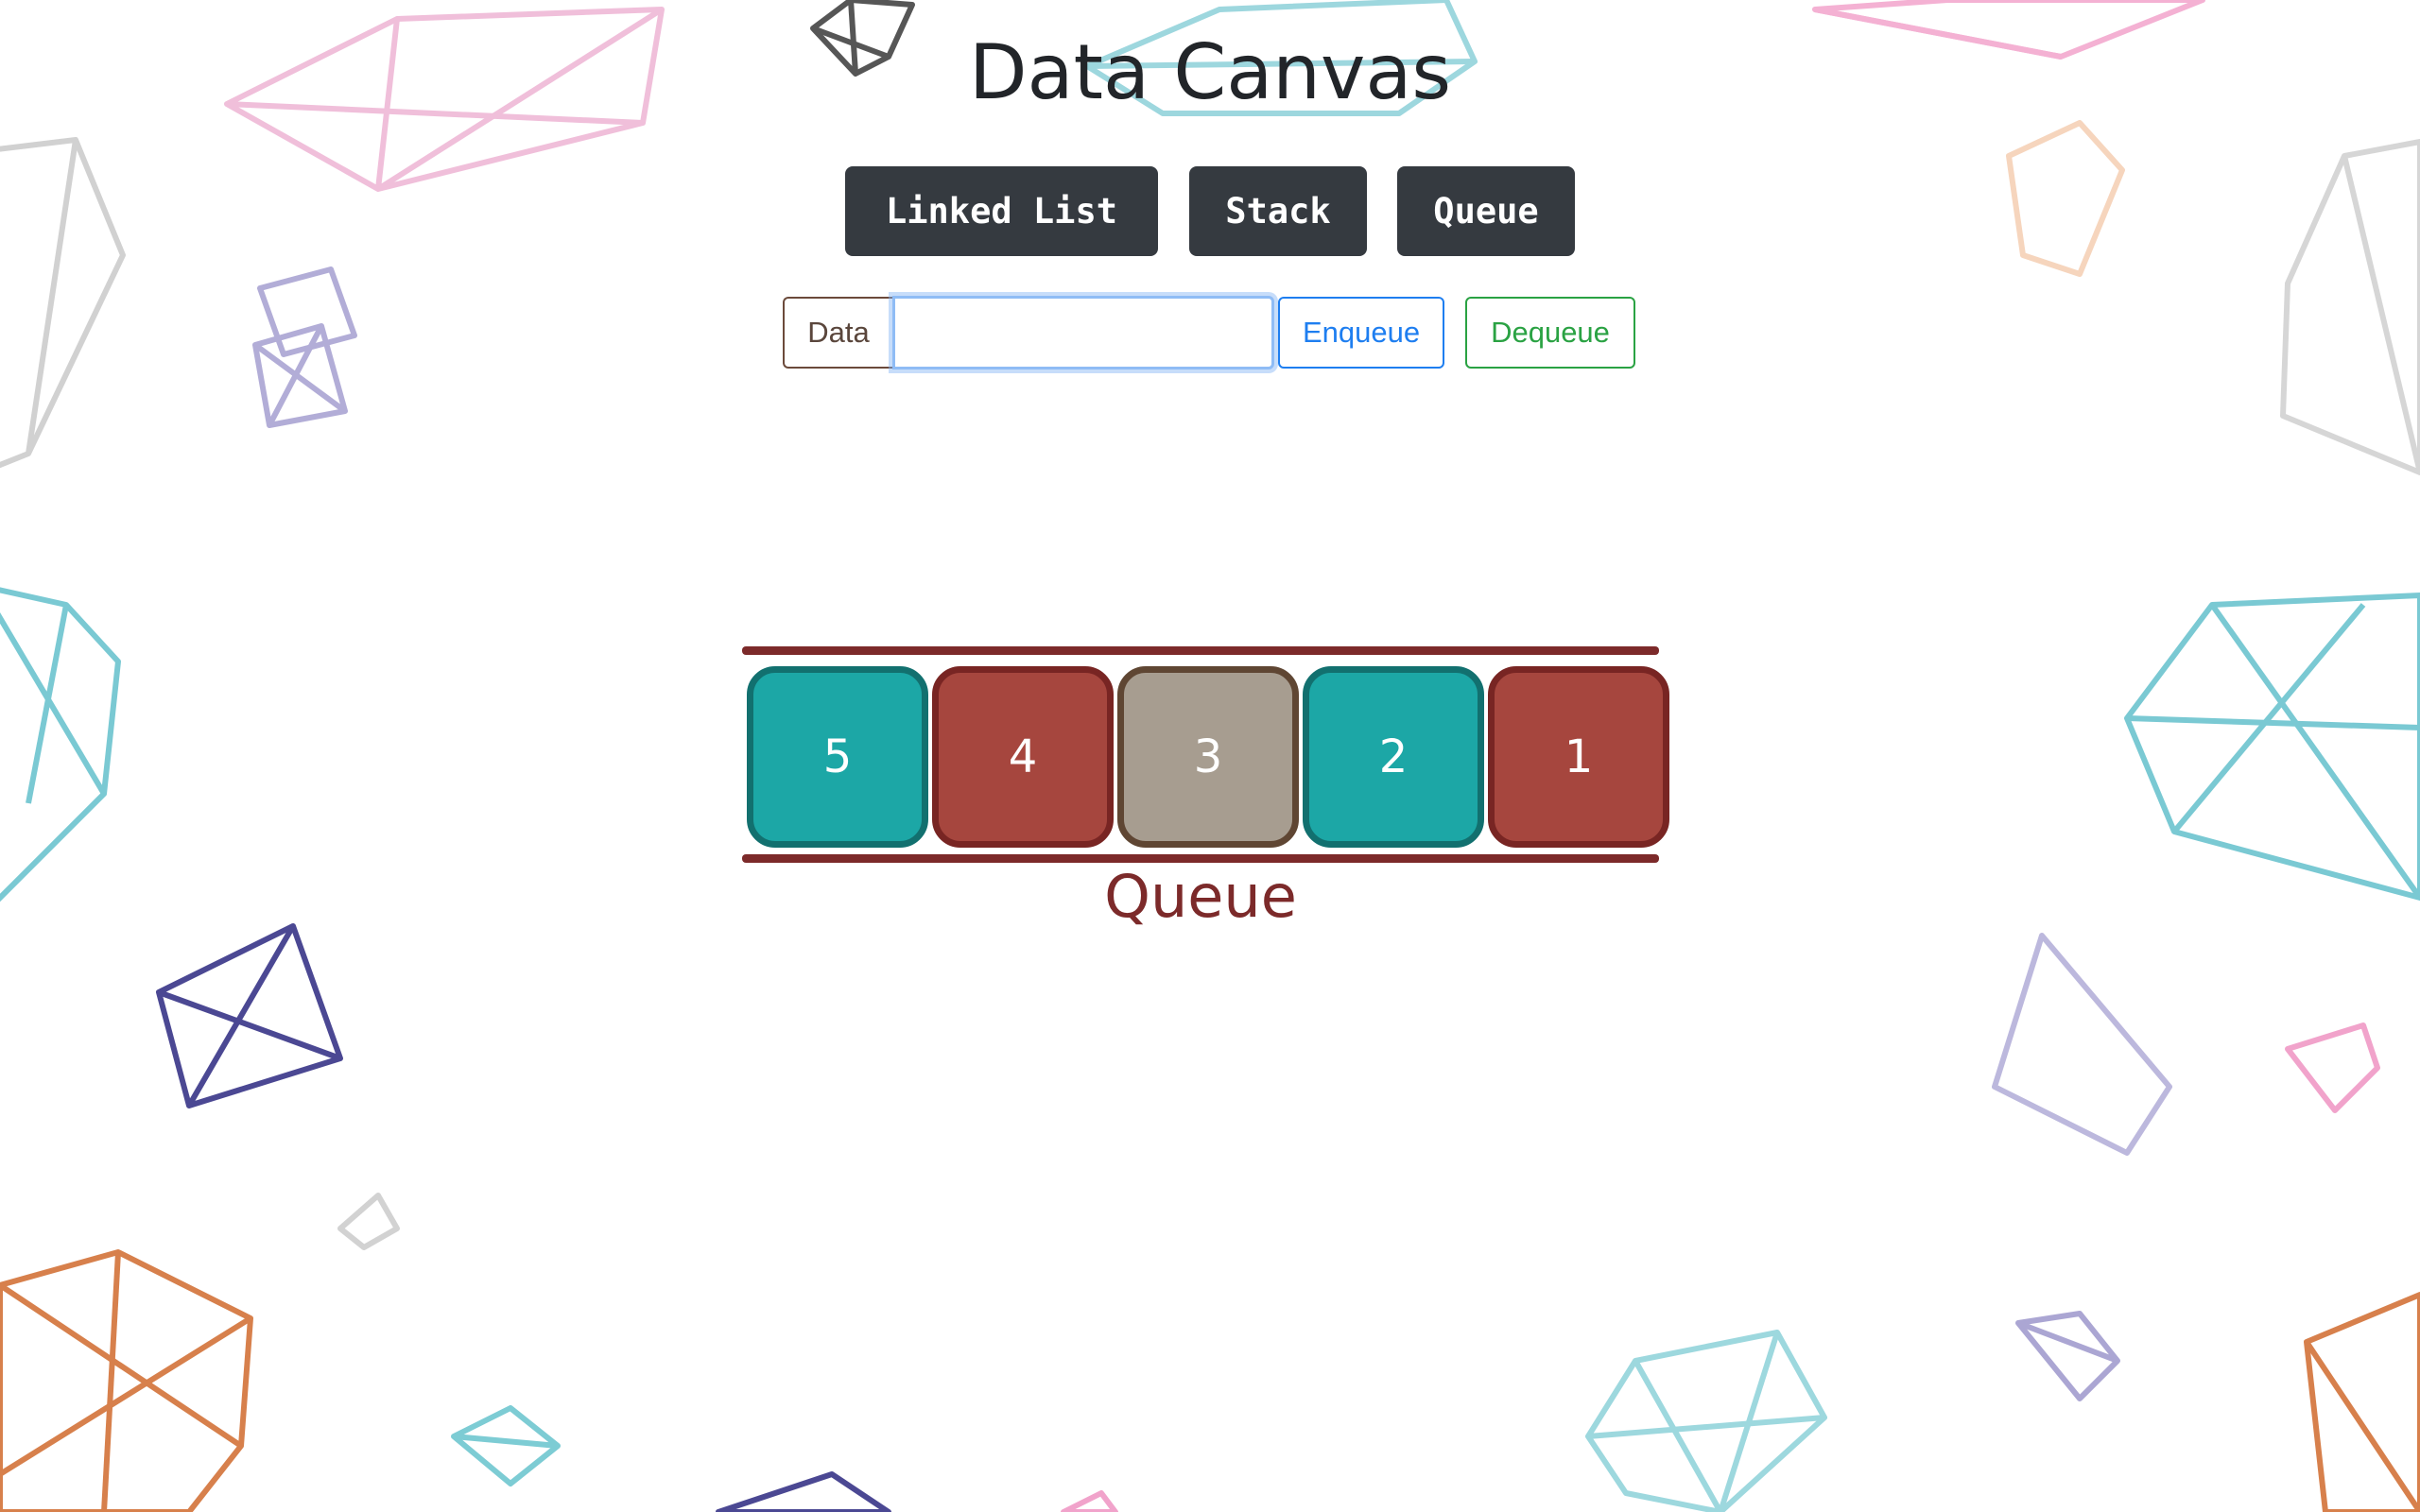  I want to click on queue-node: 2, so click(1393, 757).